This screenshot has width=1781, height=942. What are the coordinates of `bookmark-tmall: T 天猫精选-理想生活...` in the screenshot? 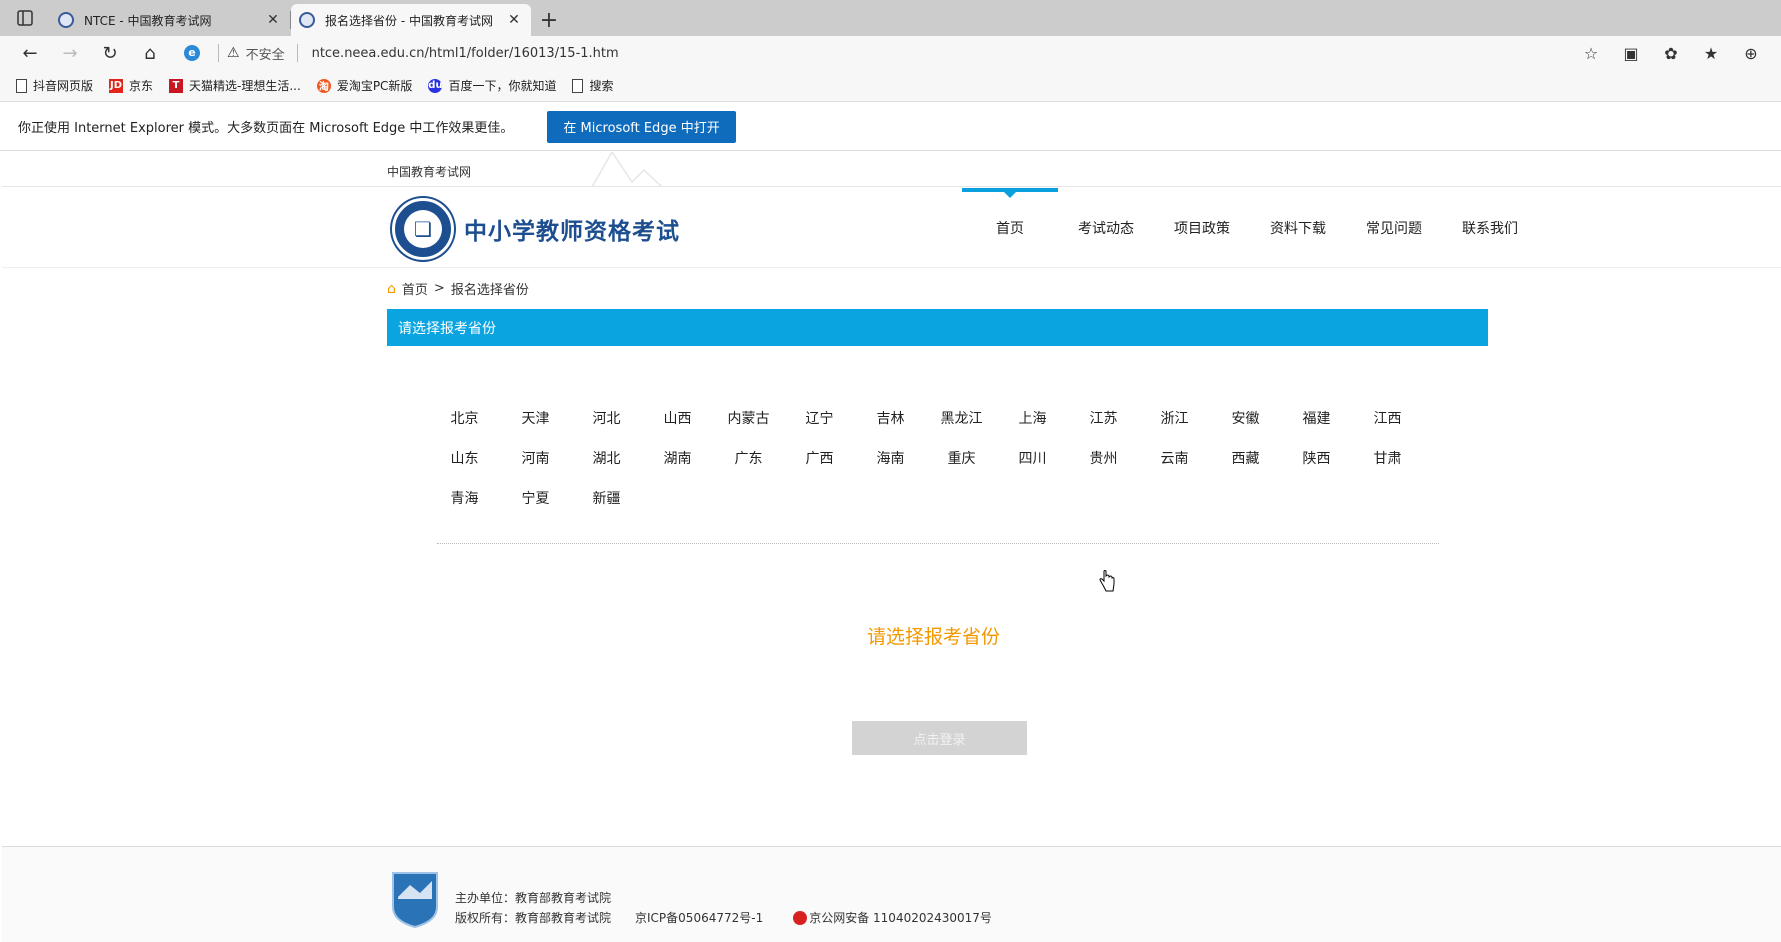 It's located at (235, 85).